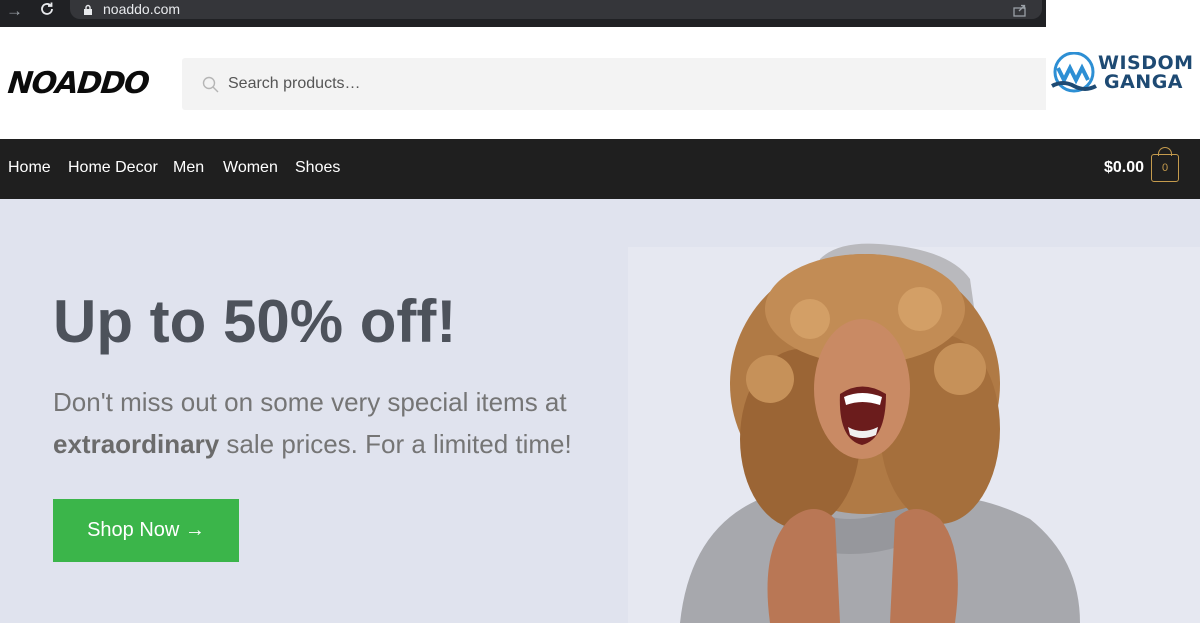  I want to click on nav-item-home: Home, so click(29, 168).